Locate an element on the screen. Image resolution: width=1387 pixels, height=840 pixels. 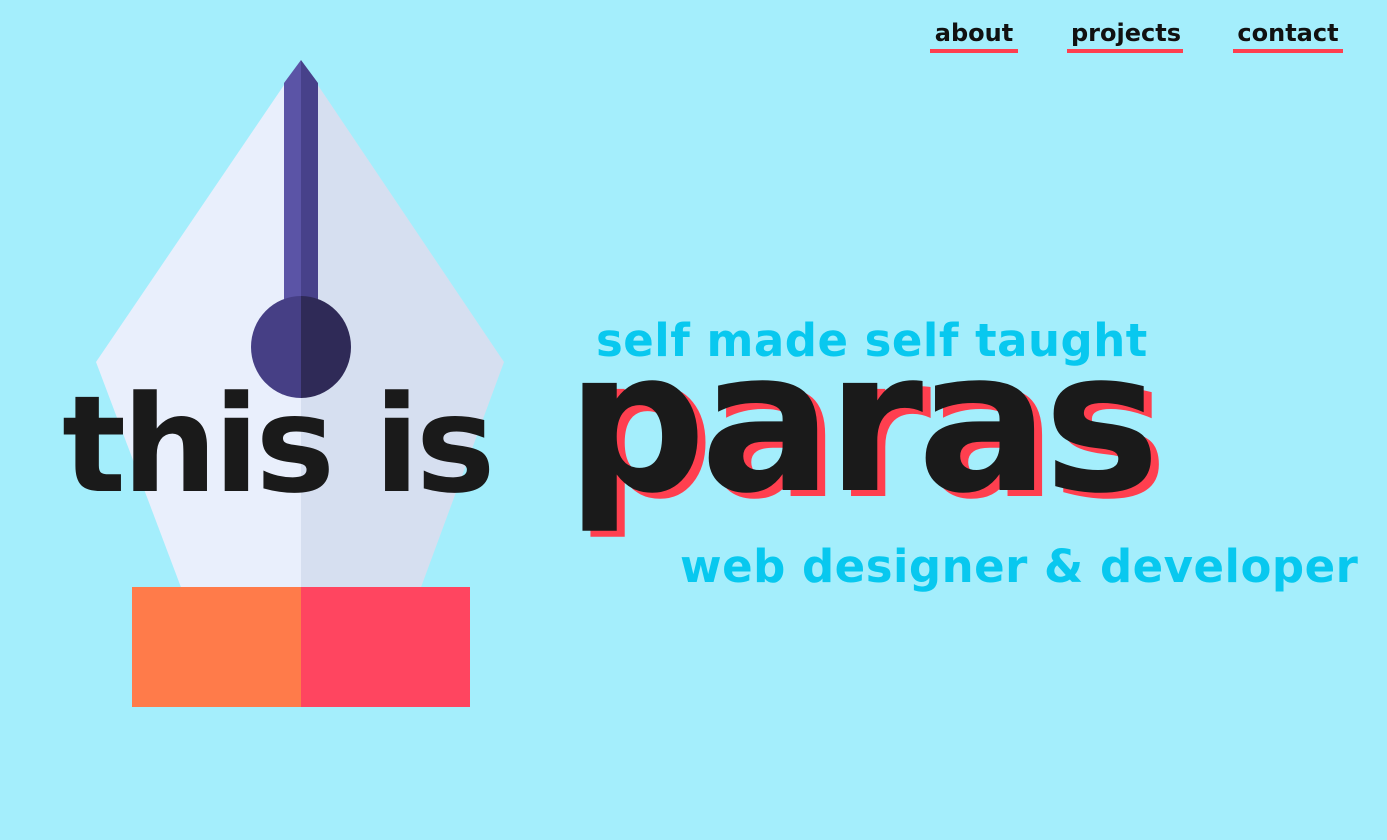
nav-link-about: about is located at coordinates (974, 35).